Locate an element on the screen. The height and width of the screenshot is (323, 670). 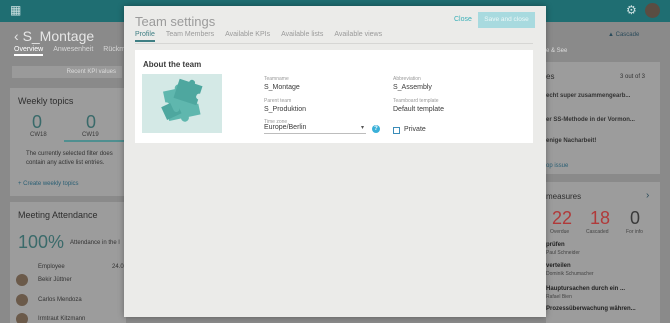
cascaded-count: 18 is located at coordinates (600, 218).